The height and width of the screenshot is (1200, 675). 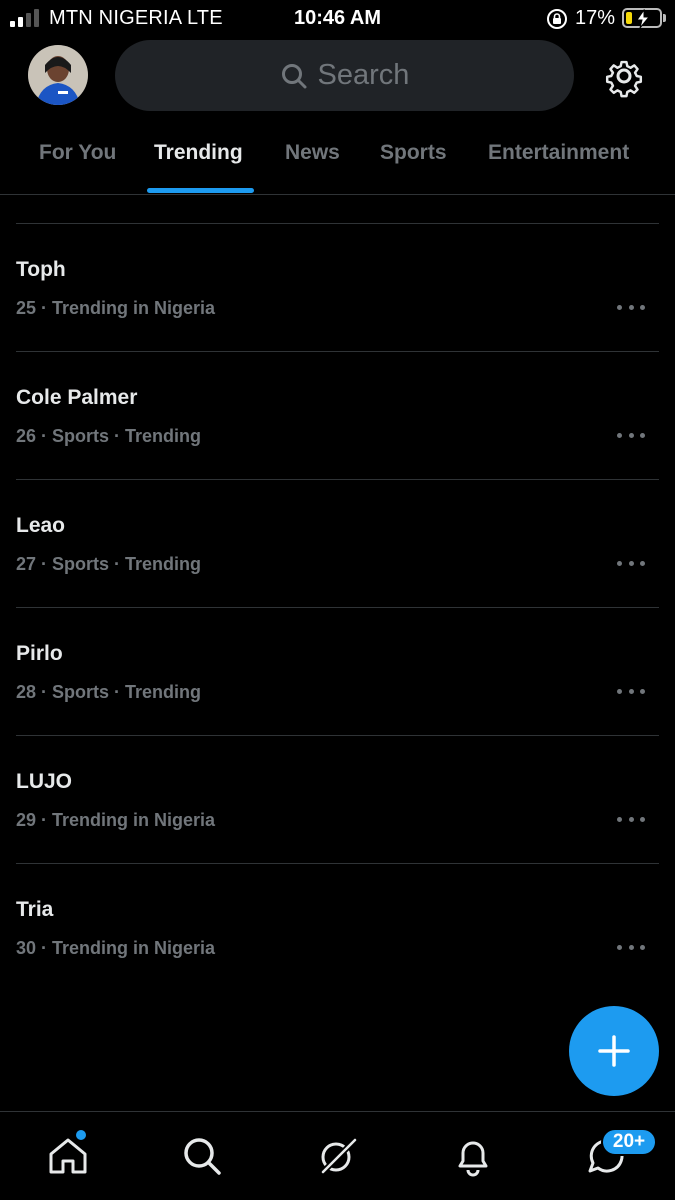 What do you see at coordinates (198, 153) in the screenshot?
I see `tab-trending: Trending` at bounding box center [198, 153].